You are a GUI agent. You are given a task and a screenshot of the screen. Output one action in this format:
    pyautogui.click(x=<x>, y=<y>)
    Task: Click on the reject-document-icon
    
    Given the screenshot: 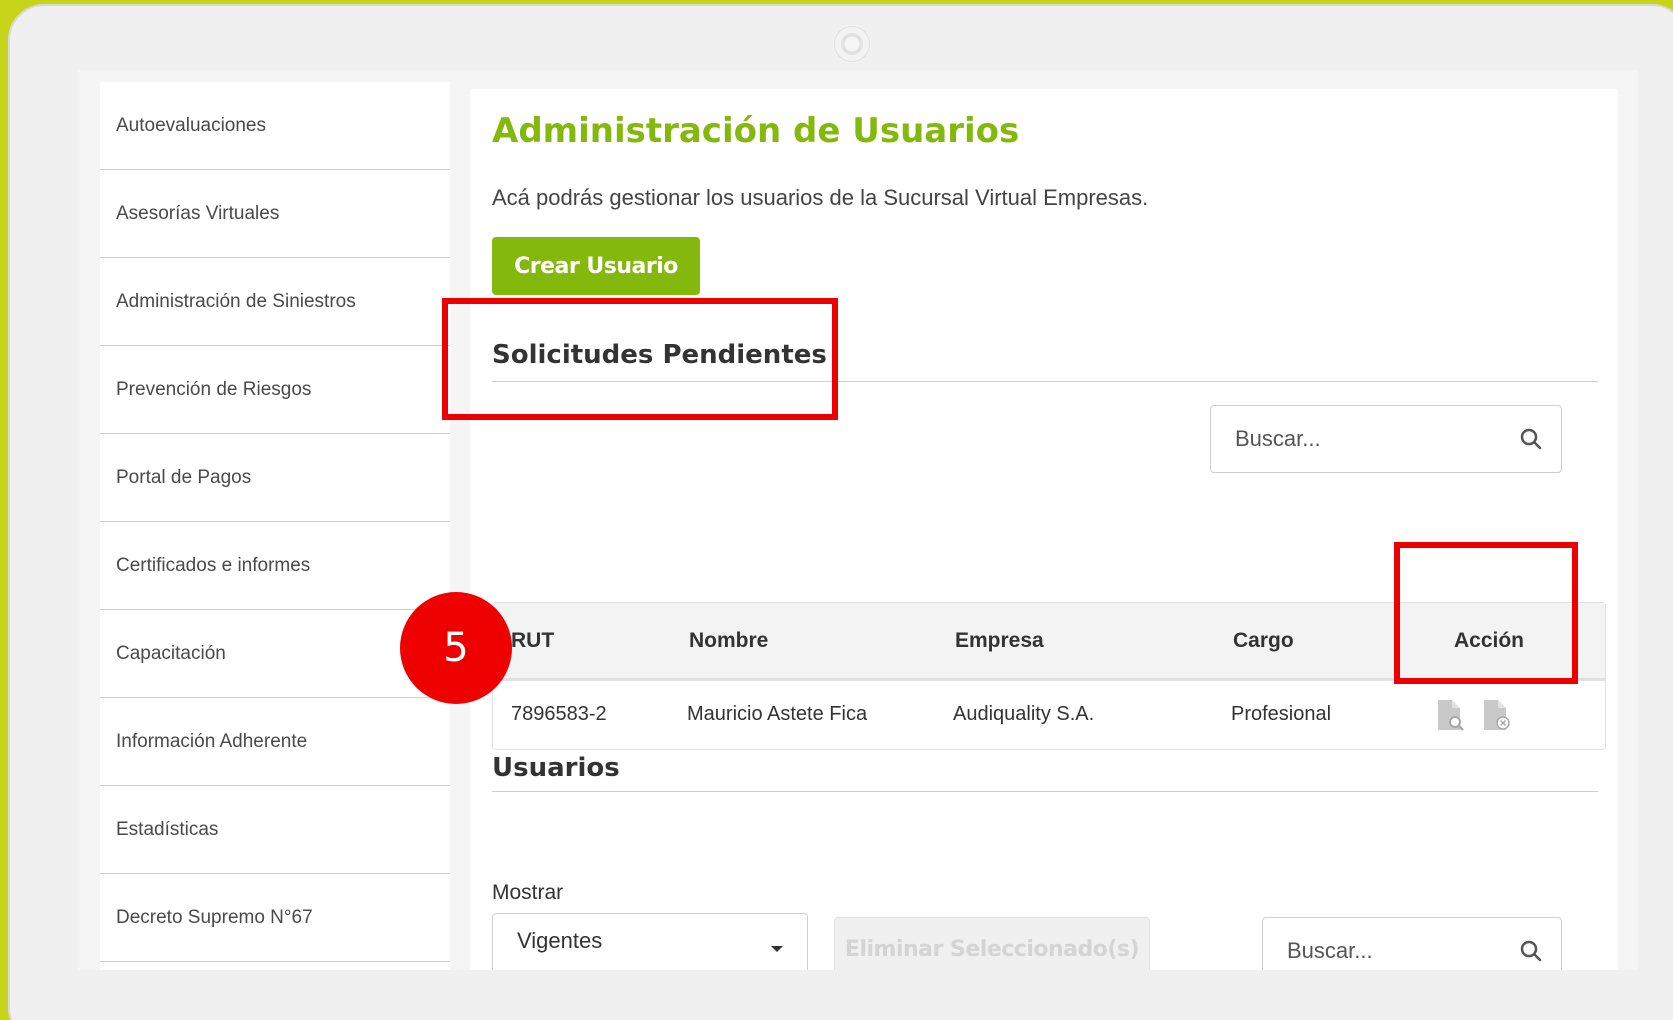 What is the action you would take?
    pyautogui.click(x=1496, y=717)
    